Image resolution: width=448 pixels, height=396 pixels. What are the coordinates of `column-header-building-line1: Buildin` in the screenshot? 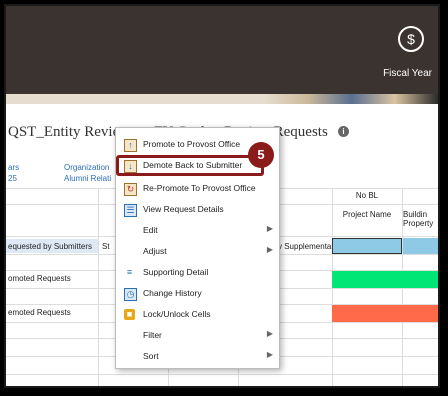 It's located at (415, 214).